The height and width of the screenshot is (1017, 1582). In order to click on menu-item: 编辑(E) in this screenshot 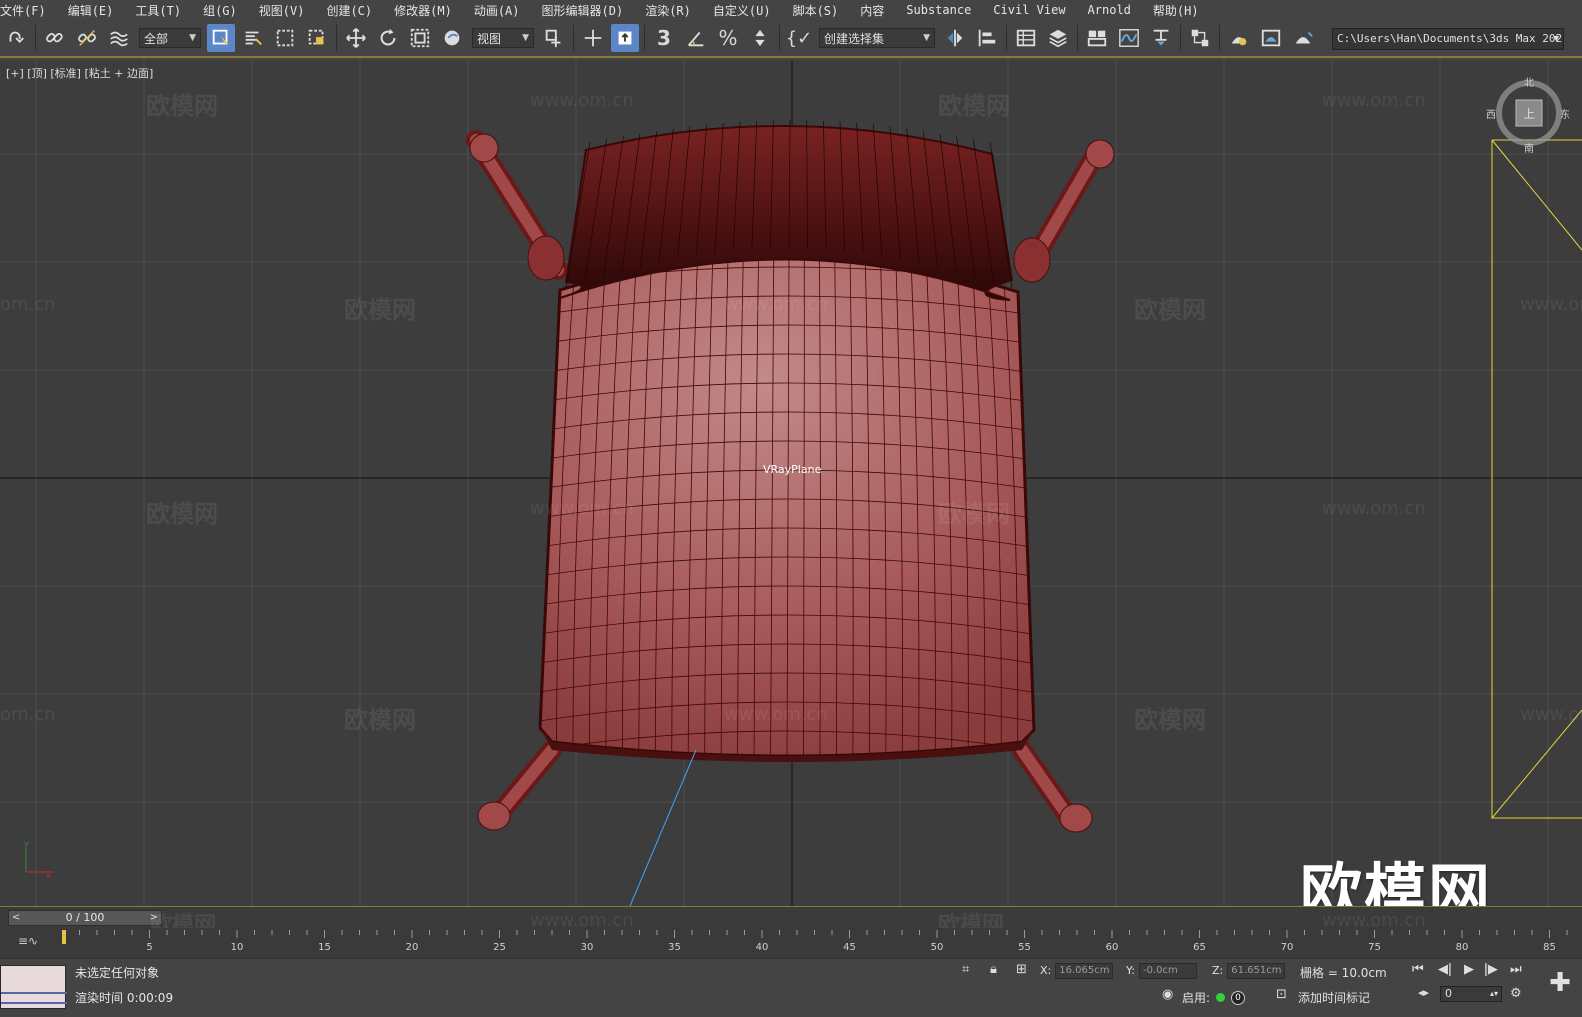, I will do `click(91, 10)`.